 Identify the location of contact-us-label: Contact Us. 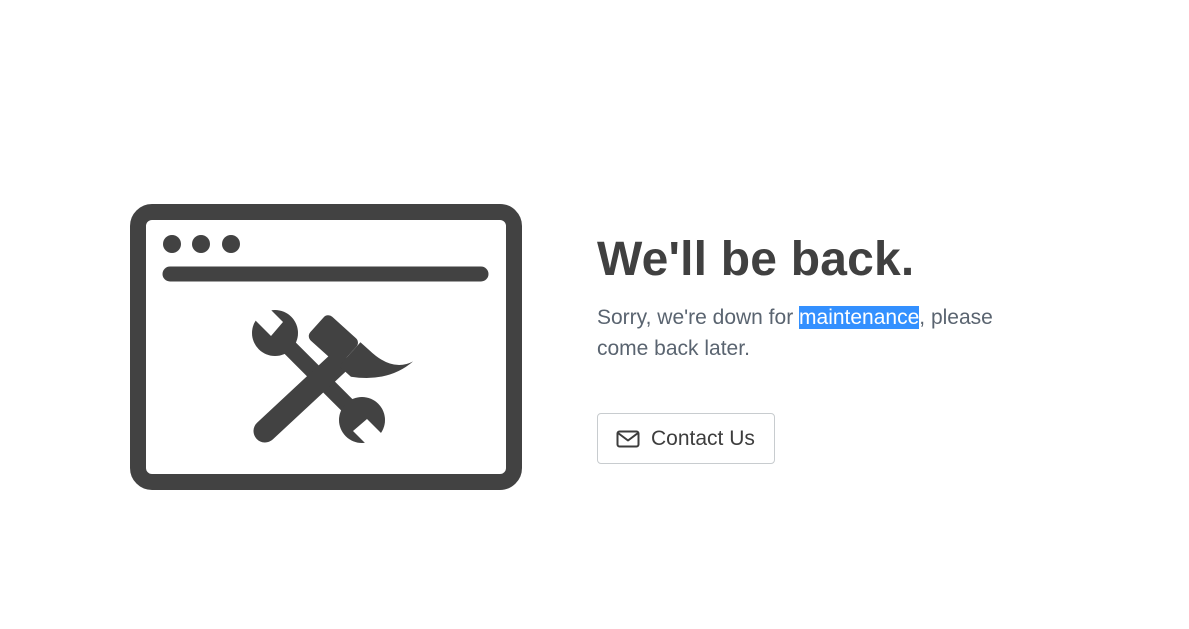
(703, 438).